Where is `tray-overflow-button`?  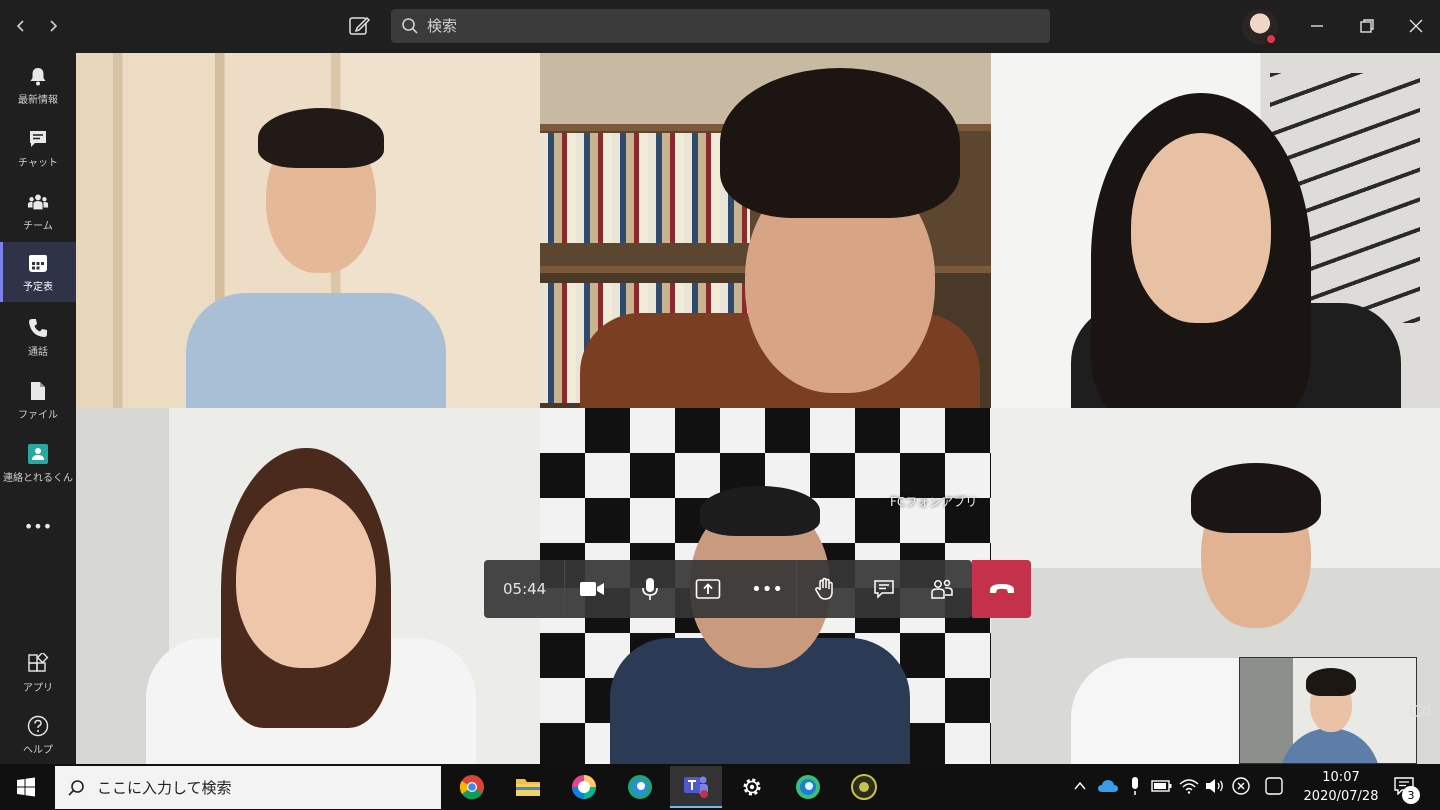 tray-overflow-button is located at coordinates (1080, 786).